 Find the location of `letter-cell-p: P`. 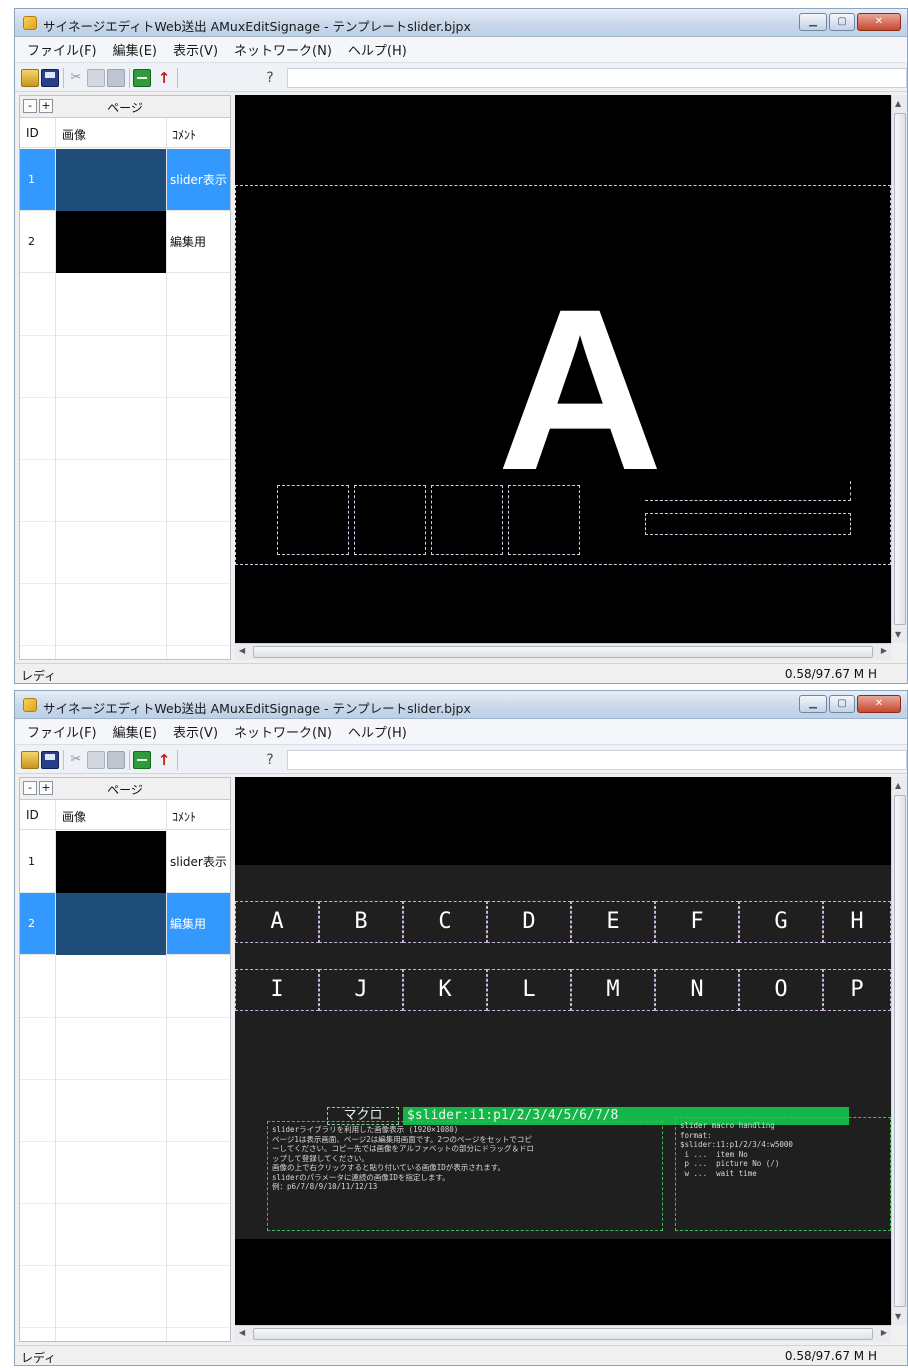

letter-cell-p: P is located at coordinates (857, 990).